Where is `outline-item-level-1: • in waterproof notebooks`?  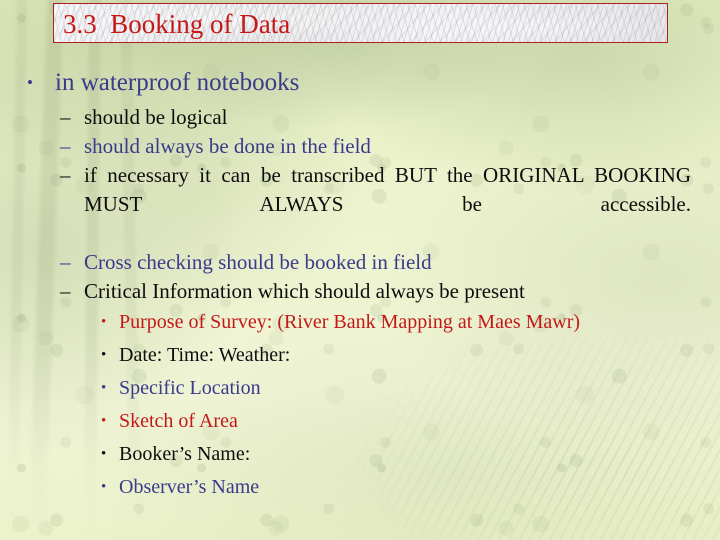
outline-item-level-1: • in waterproof notebooks is located at coordinates (360, 83).